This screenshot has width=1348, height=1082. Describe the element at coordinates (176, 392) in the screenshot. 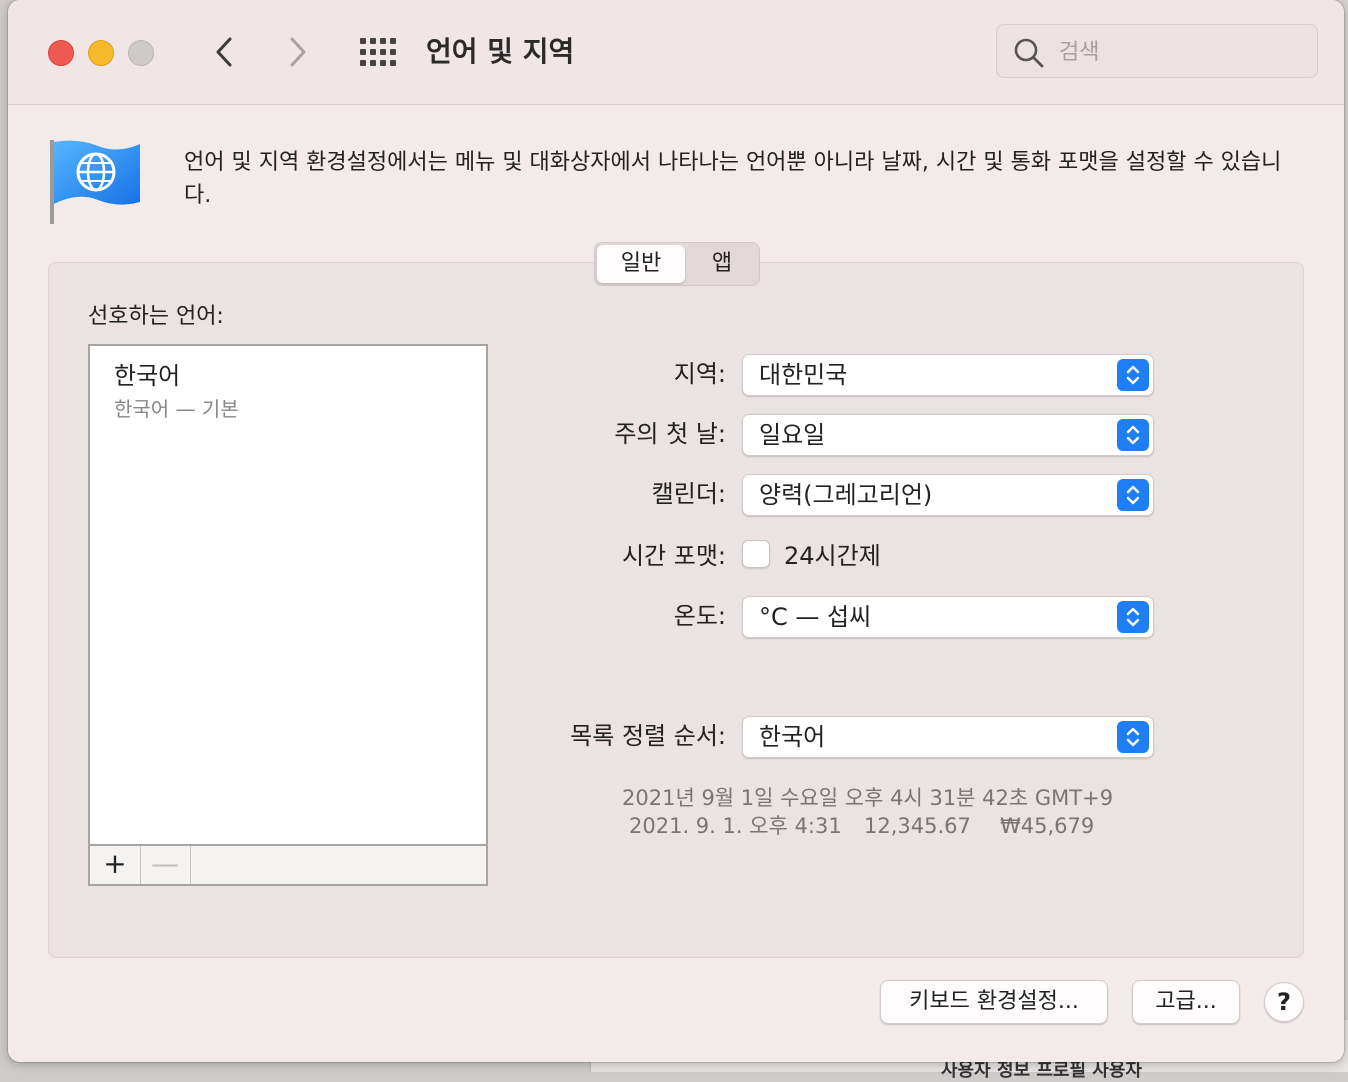

I see `list-item: 한국어 한국어 — 기본` at that location.